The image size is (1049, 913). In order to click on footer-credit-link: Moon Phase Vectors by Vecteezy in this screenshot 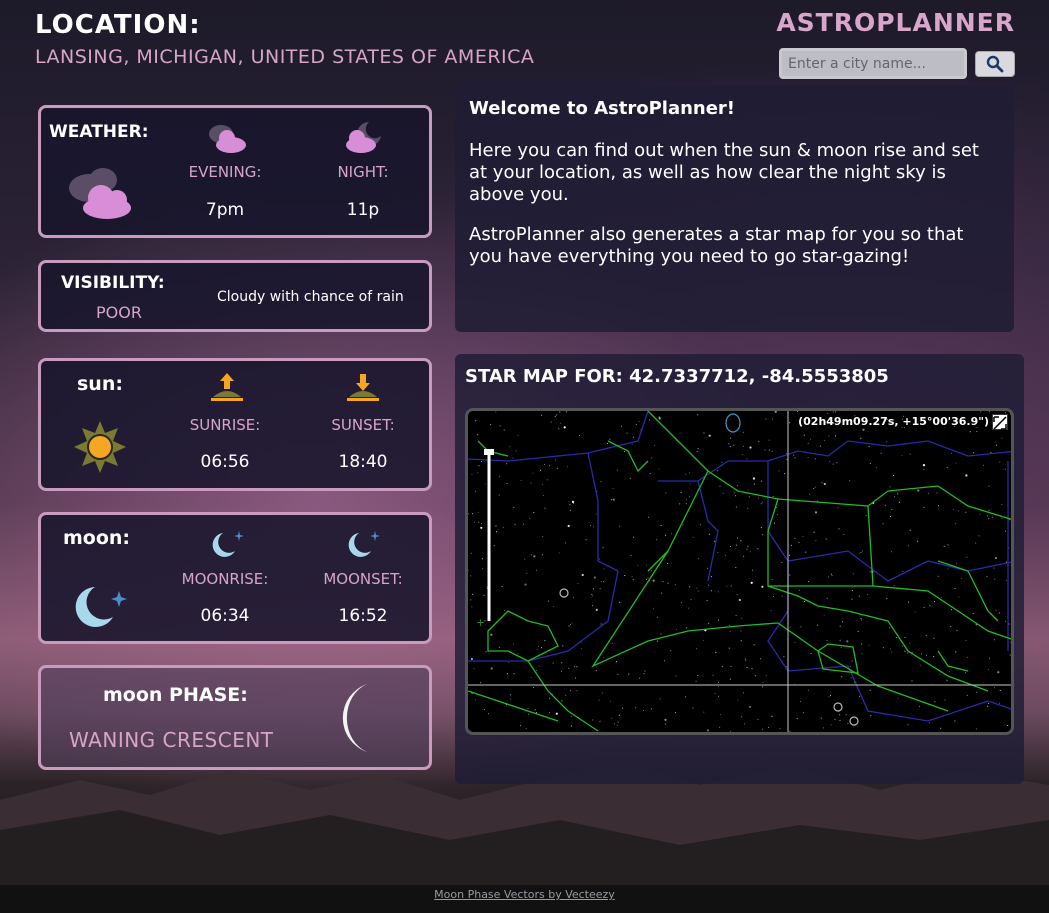, I will do `click(524, 894)`.